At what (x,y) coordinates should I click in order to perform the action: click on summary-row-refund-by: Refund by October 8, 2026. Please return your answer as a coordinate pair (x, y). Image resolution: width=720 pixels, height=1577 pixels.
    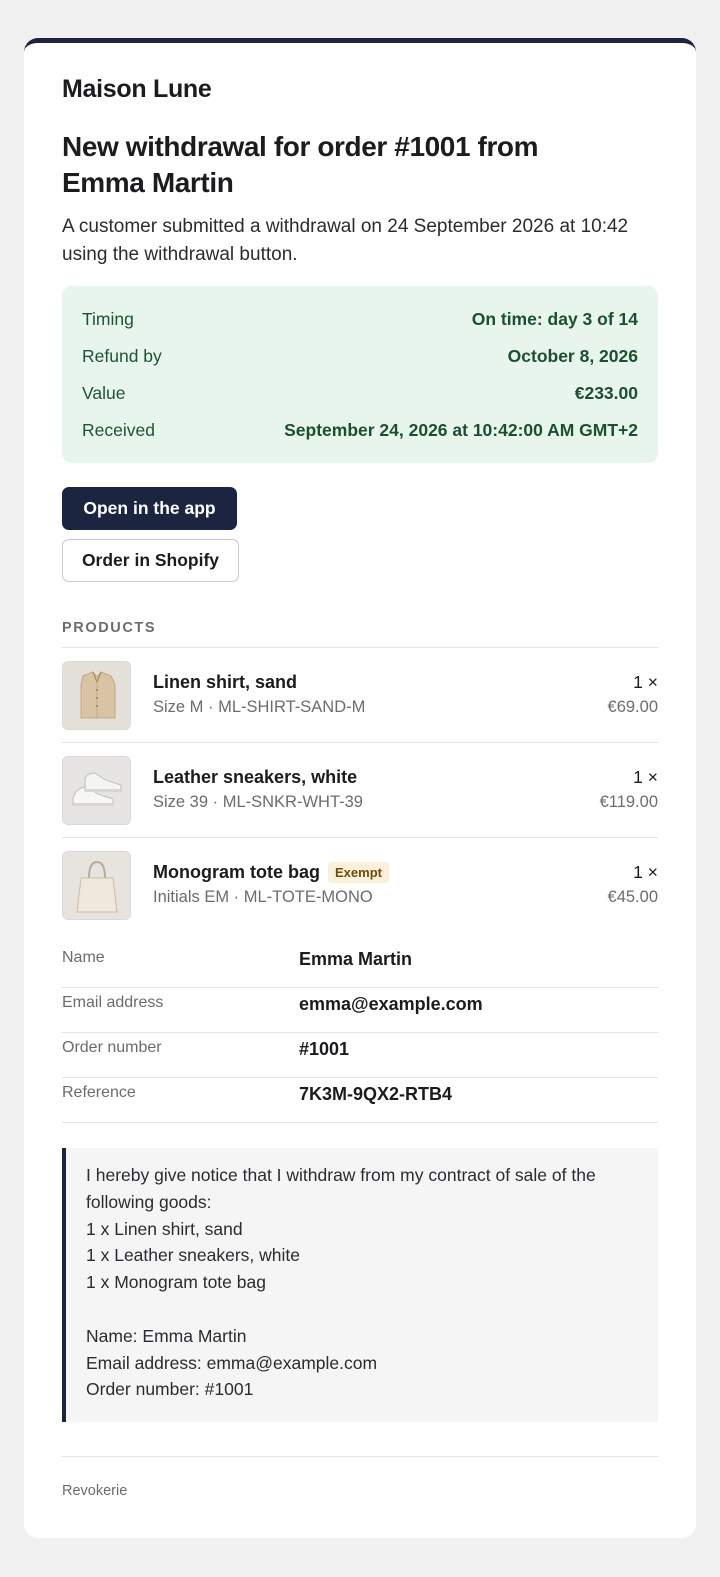
    Looking at the image, I should click on (360, 356).